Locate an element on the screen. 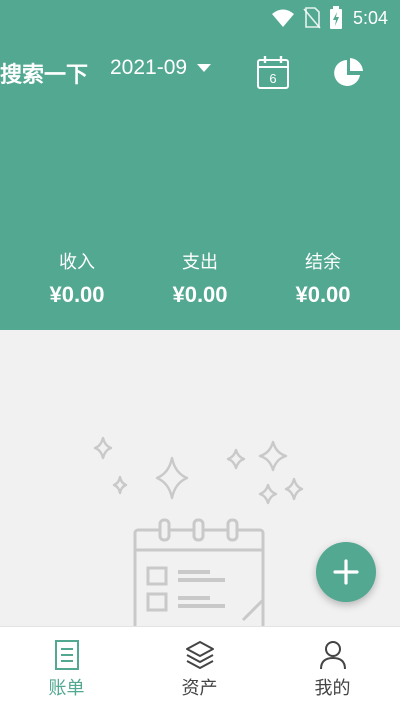 Image resolution: width=400 pixels, height=710 pixels. income-label: 收入 is located at coordinates (77, 262).